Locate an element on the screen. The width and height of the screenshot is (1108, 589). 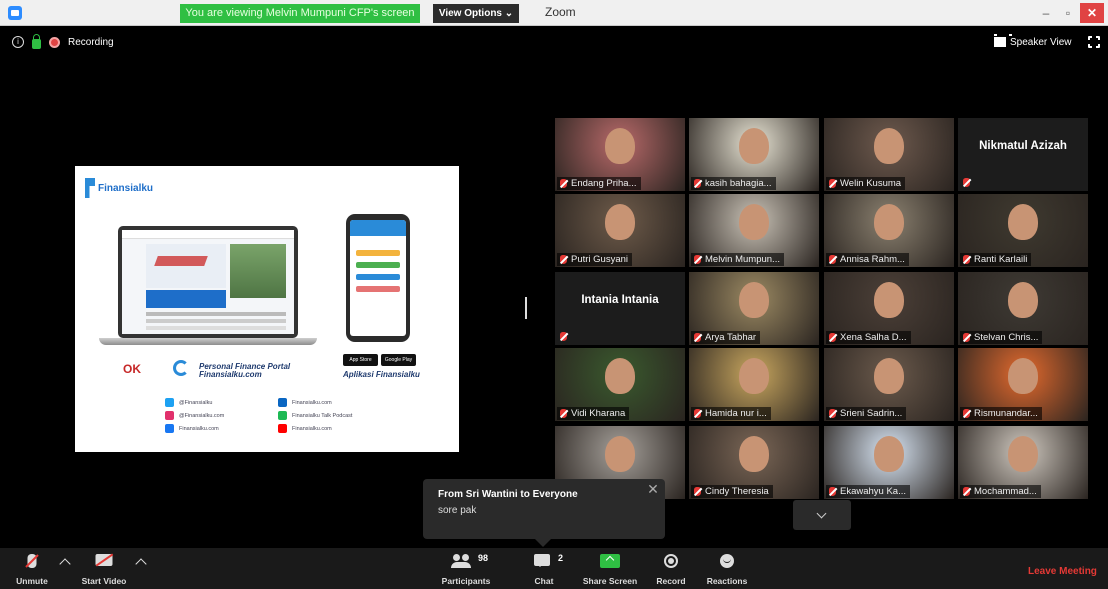
social-text: Finansialku Talk Podcast is located at coordinates (322, 415).